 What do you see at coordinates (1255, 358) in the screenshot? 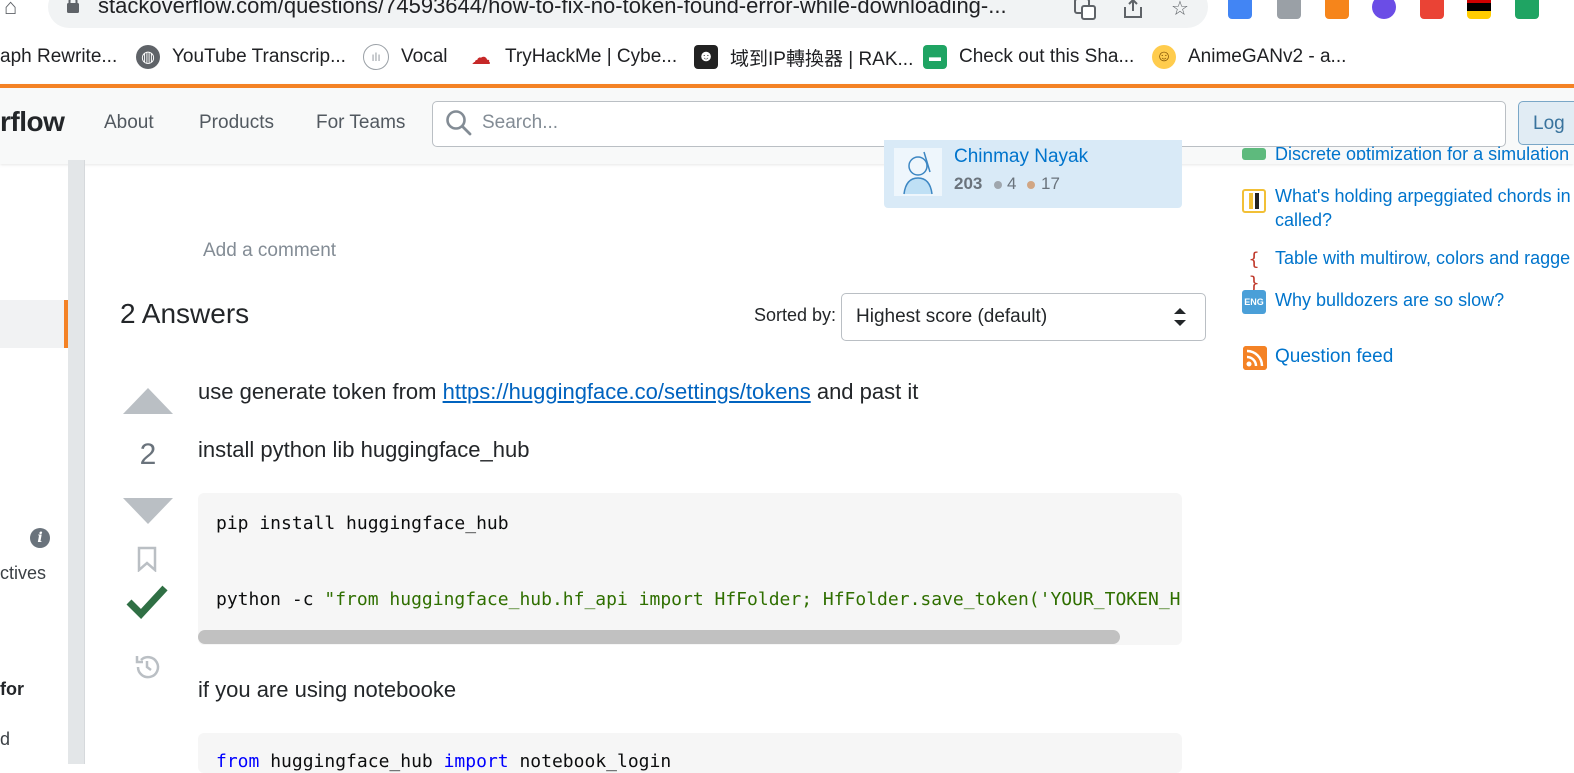
I see `rss-icon` at bounding box center [1255, 358].